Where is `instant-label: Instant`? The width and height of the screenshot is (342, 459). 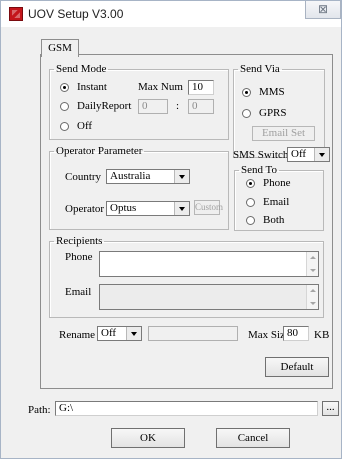
instant-label: Instant is located at coordinates (92, 87).